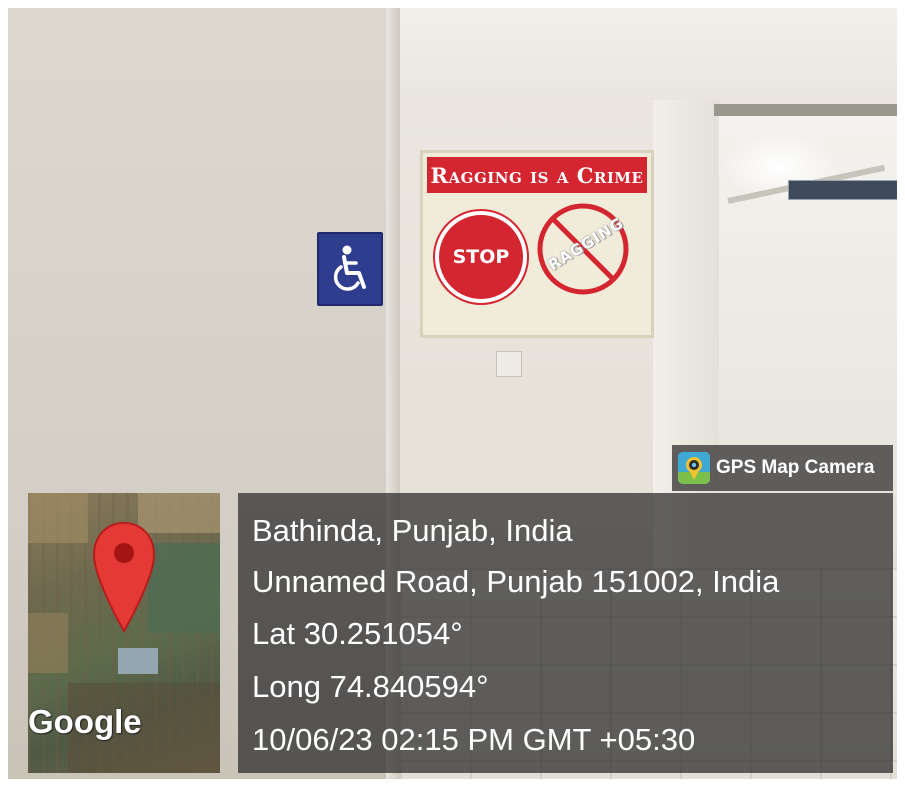  Describe the element at coordinates (124, 577) in the screenshot. I see `map-pin-icon` at that location.